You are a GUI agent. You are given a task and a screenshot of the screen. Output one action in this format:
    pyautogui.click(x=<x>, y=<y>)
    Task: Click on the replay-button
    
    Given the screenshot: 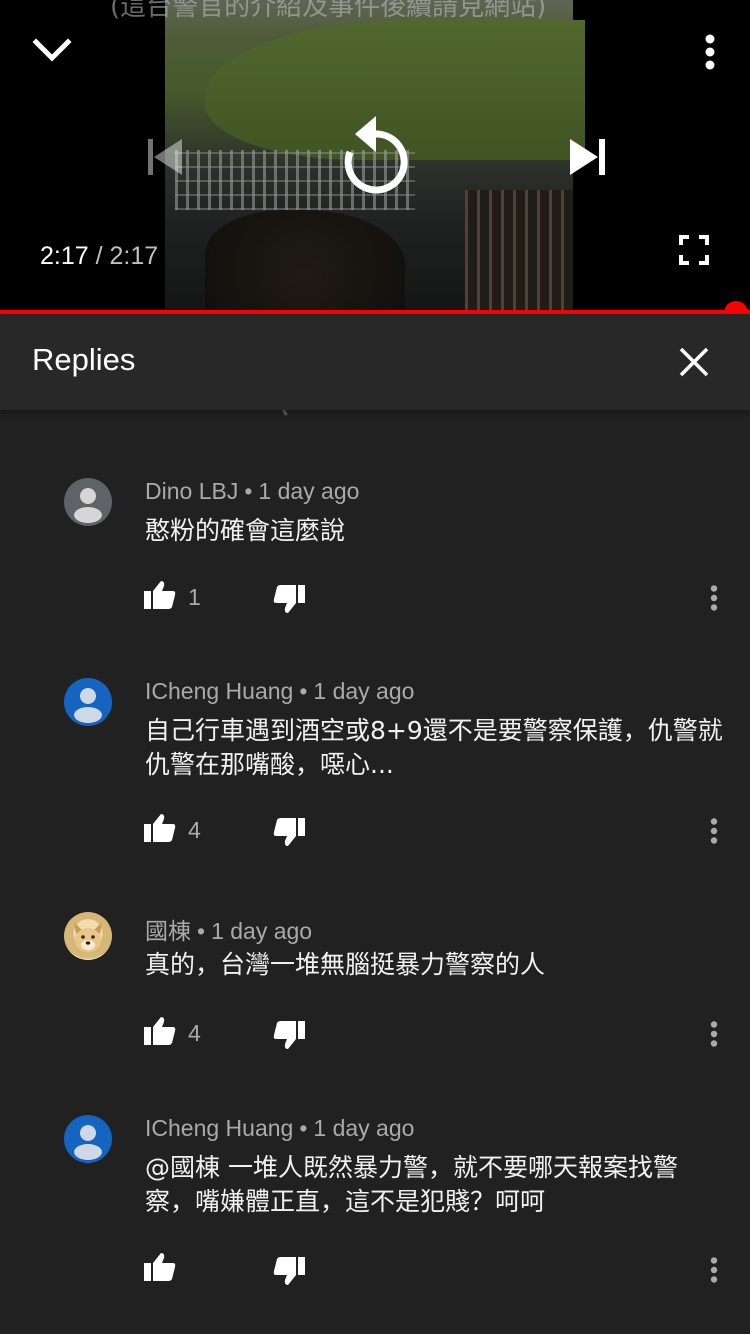 What is the action you would take?
    pyautogui.click(x=376, y=154)
    